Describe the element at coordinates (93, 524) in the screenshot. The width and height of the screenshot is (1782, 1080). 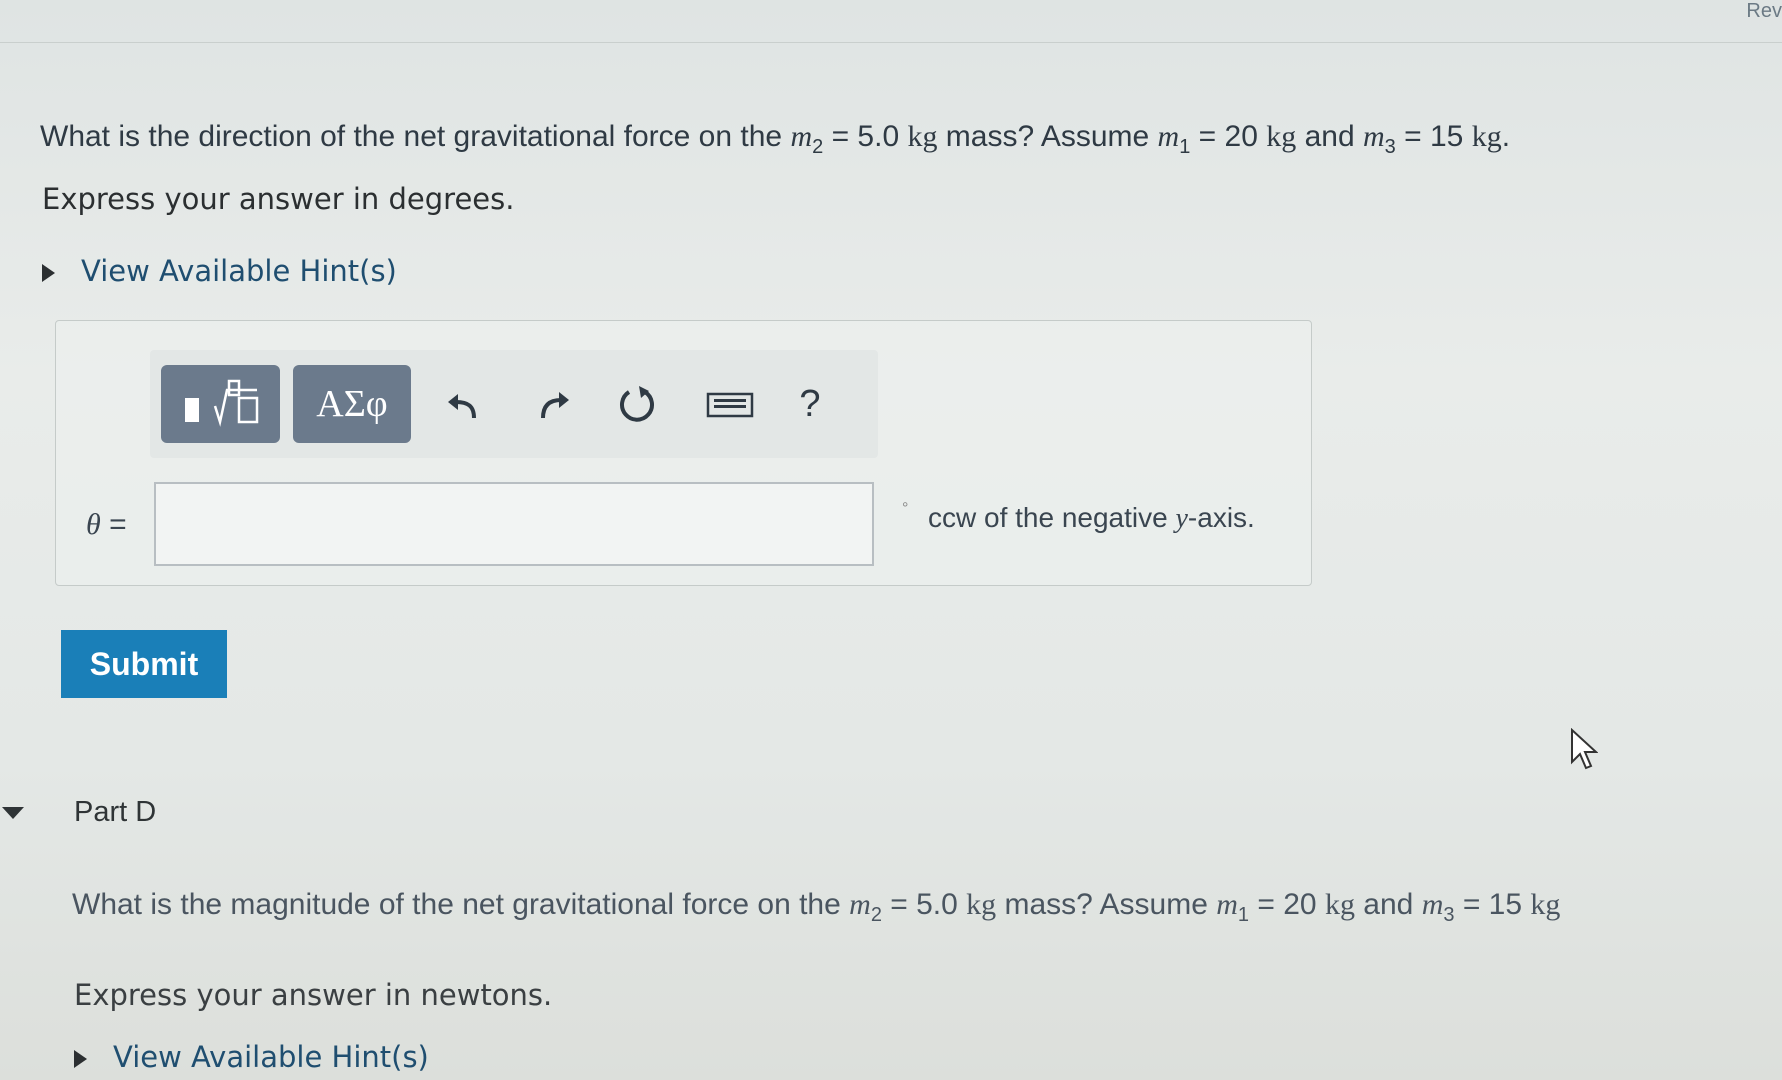
I see `theta-symbol: θ` at that location.